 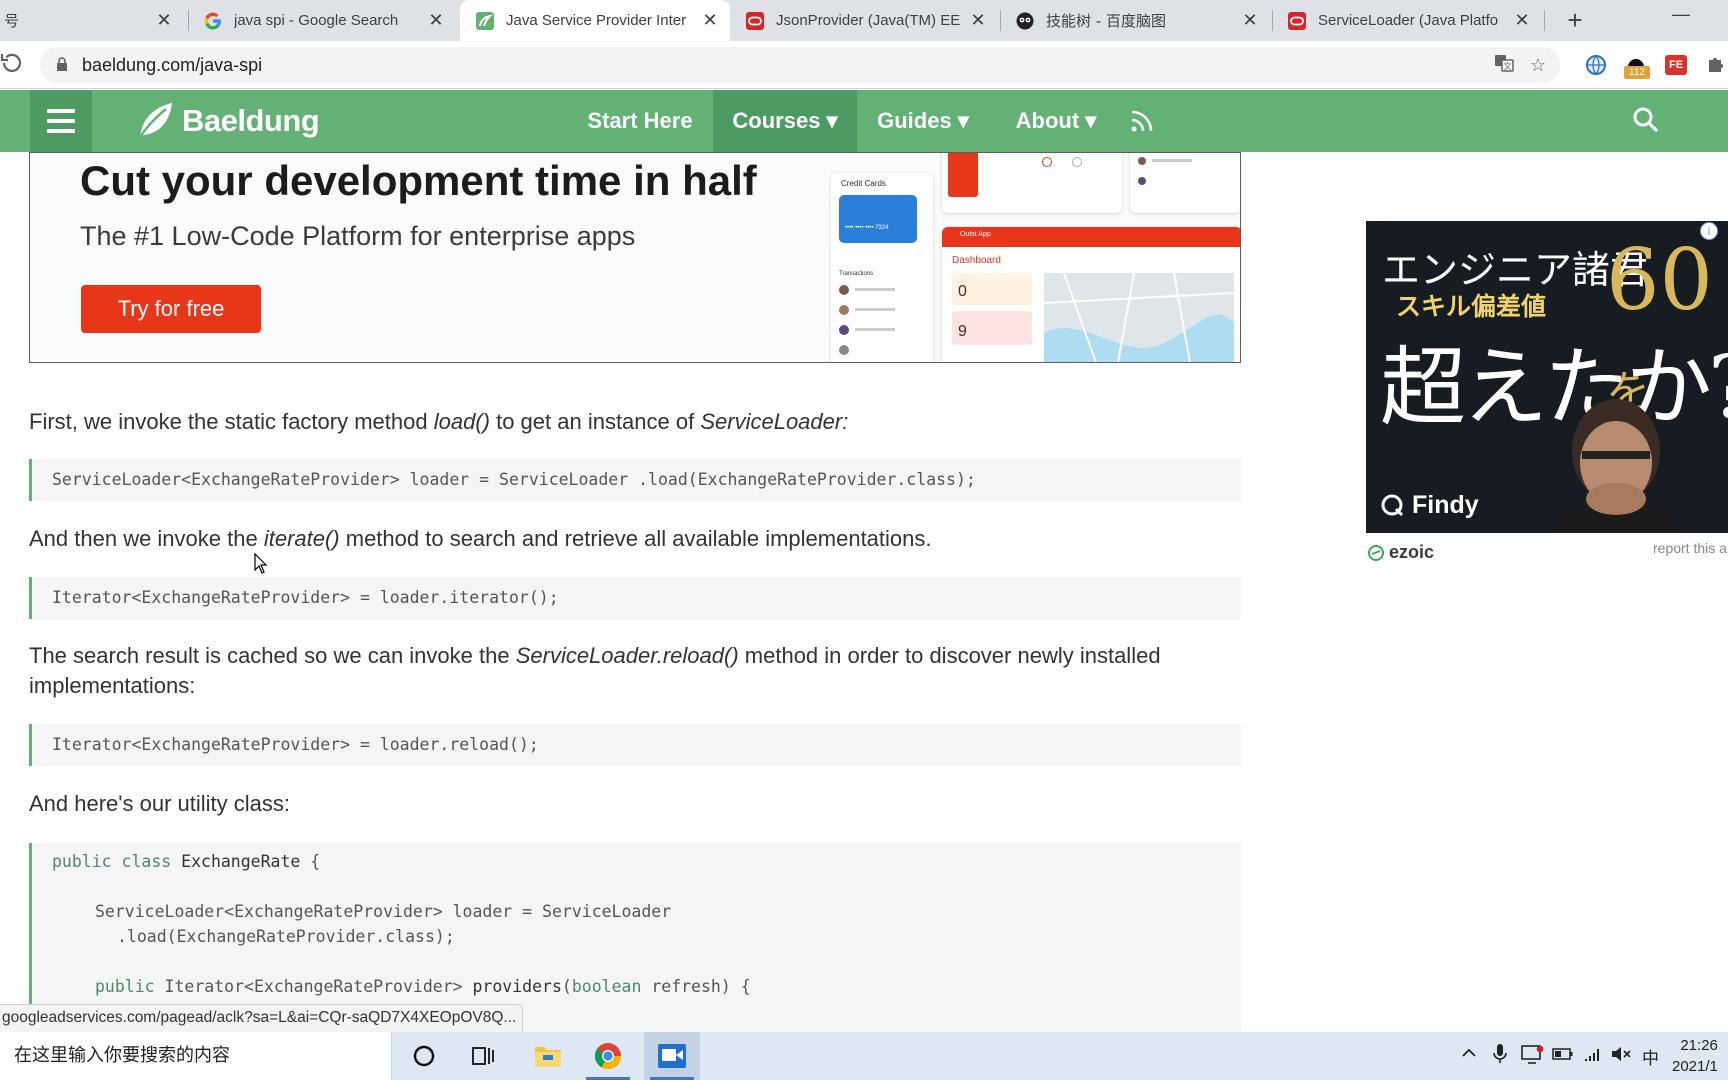 I want to click on nav-guides: Guides ▾, so click(x=923, y=121).